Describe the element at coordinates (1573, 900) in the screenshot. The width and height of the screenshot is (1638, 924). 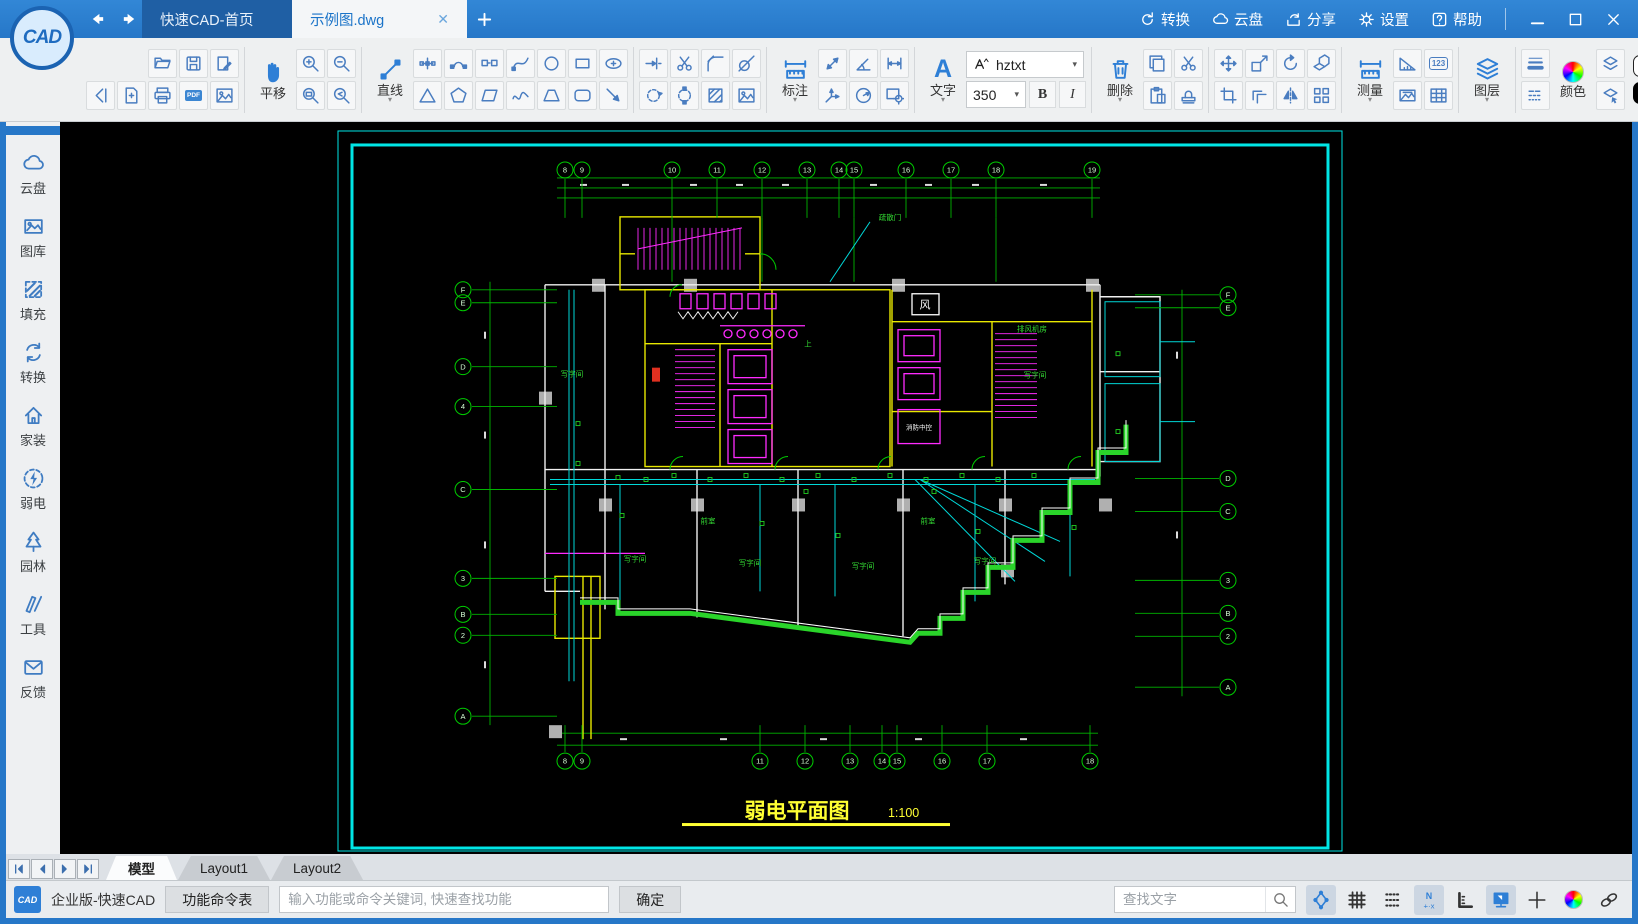
I see `background-color-button` at that location.